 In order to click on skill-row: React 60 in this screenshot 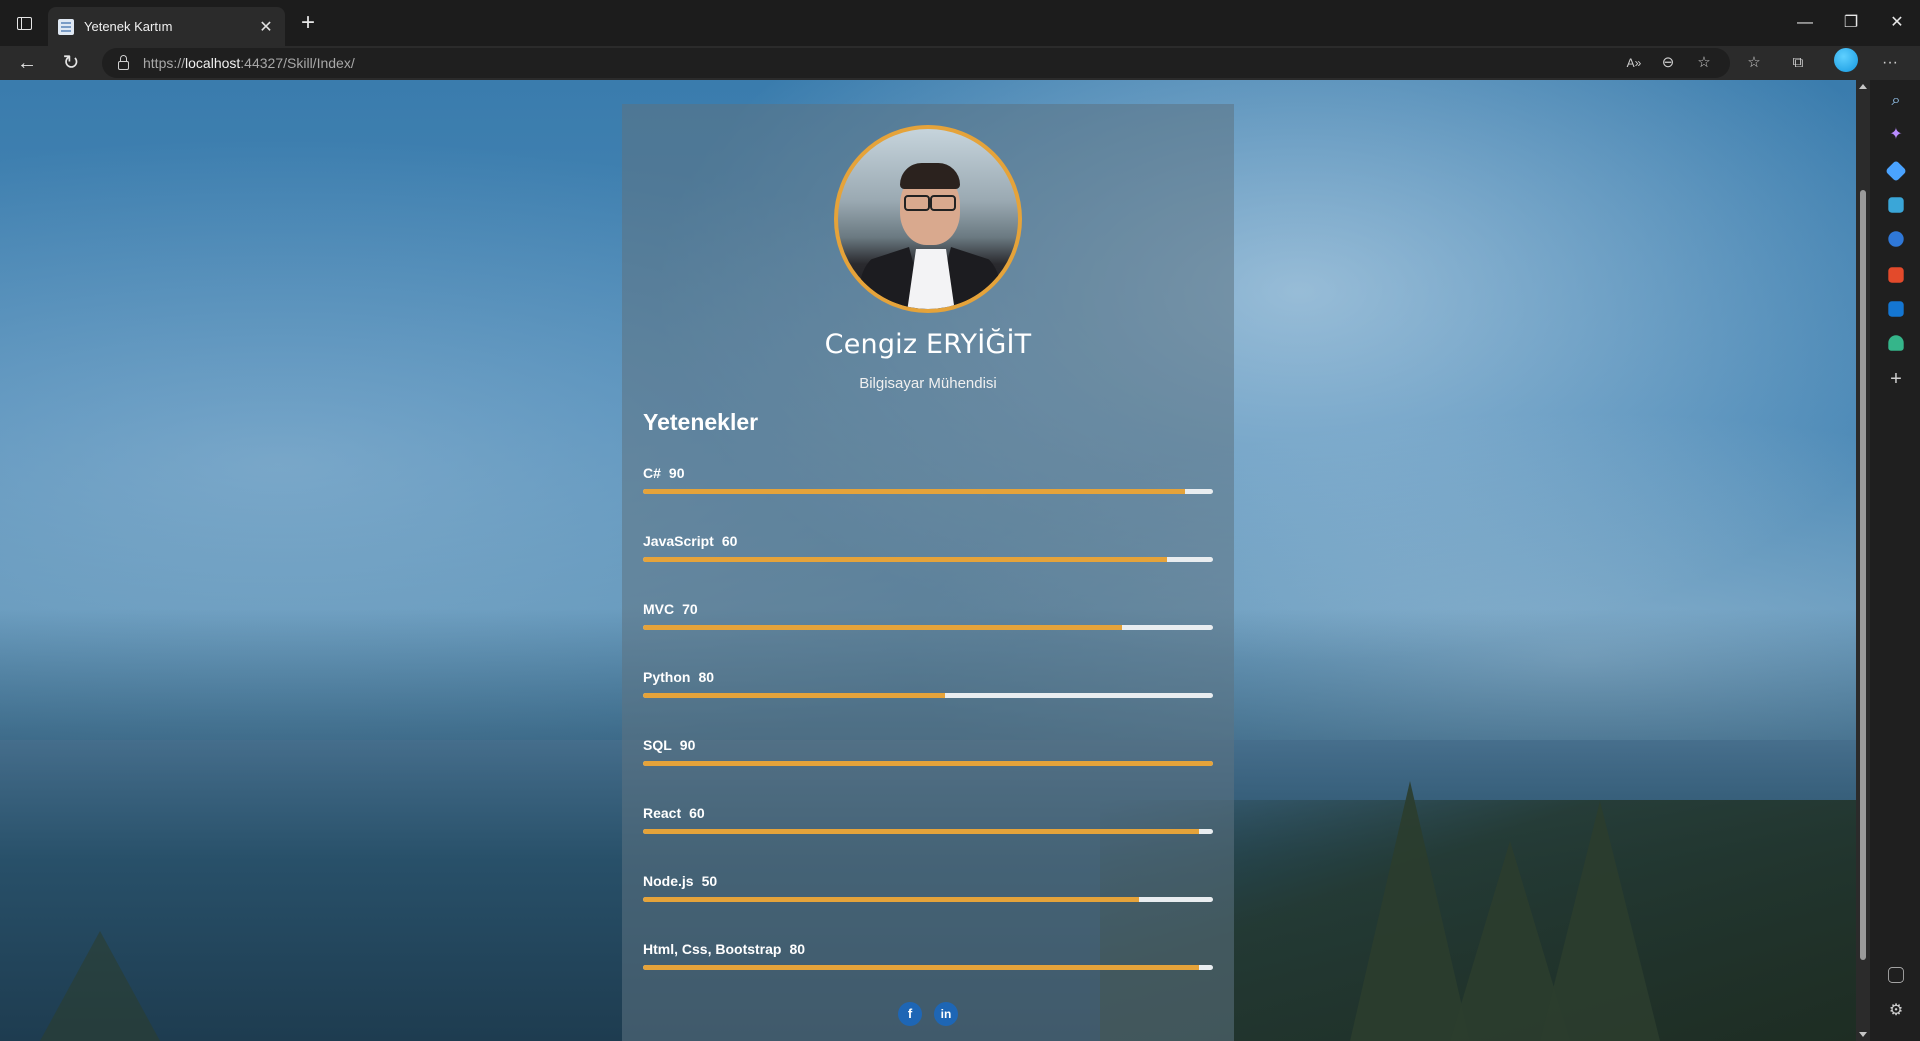, I will do `click(928, 825)`.